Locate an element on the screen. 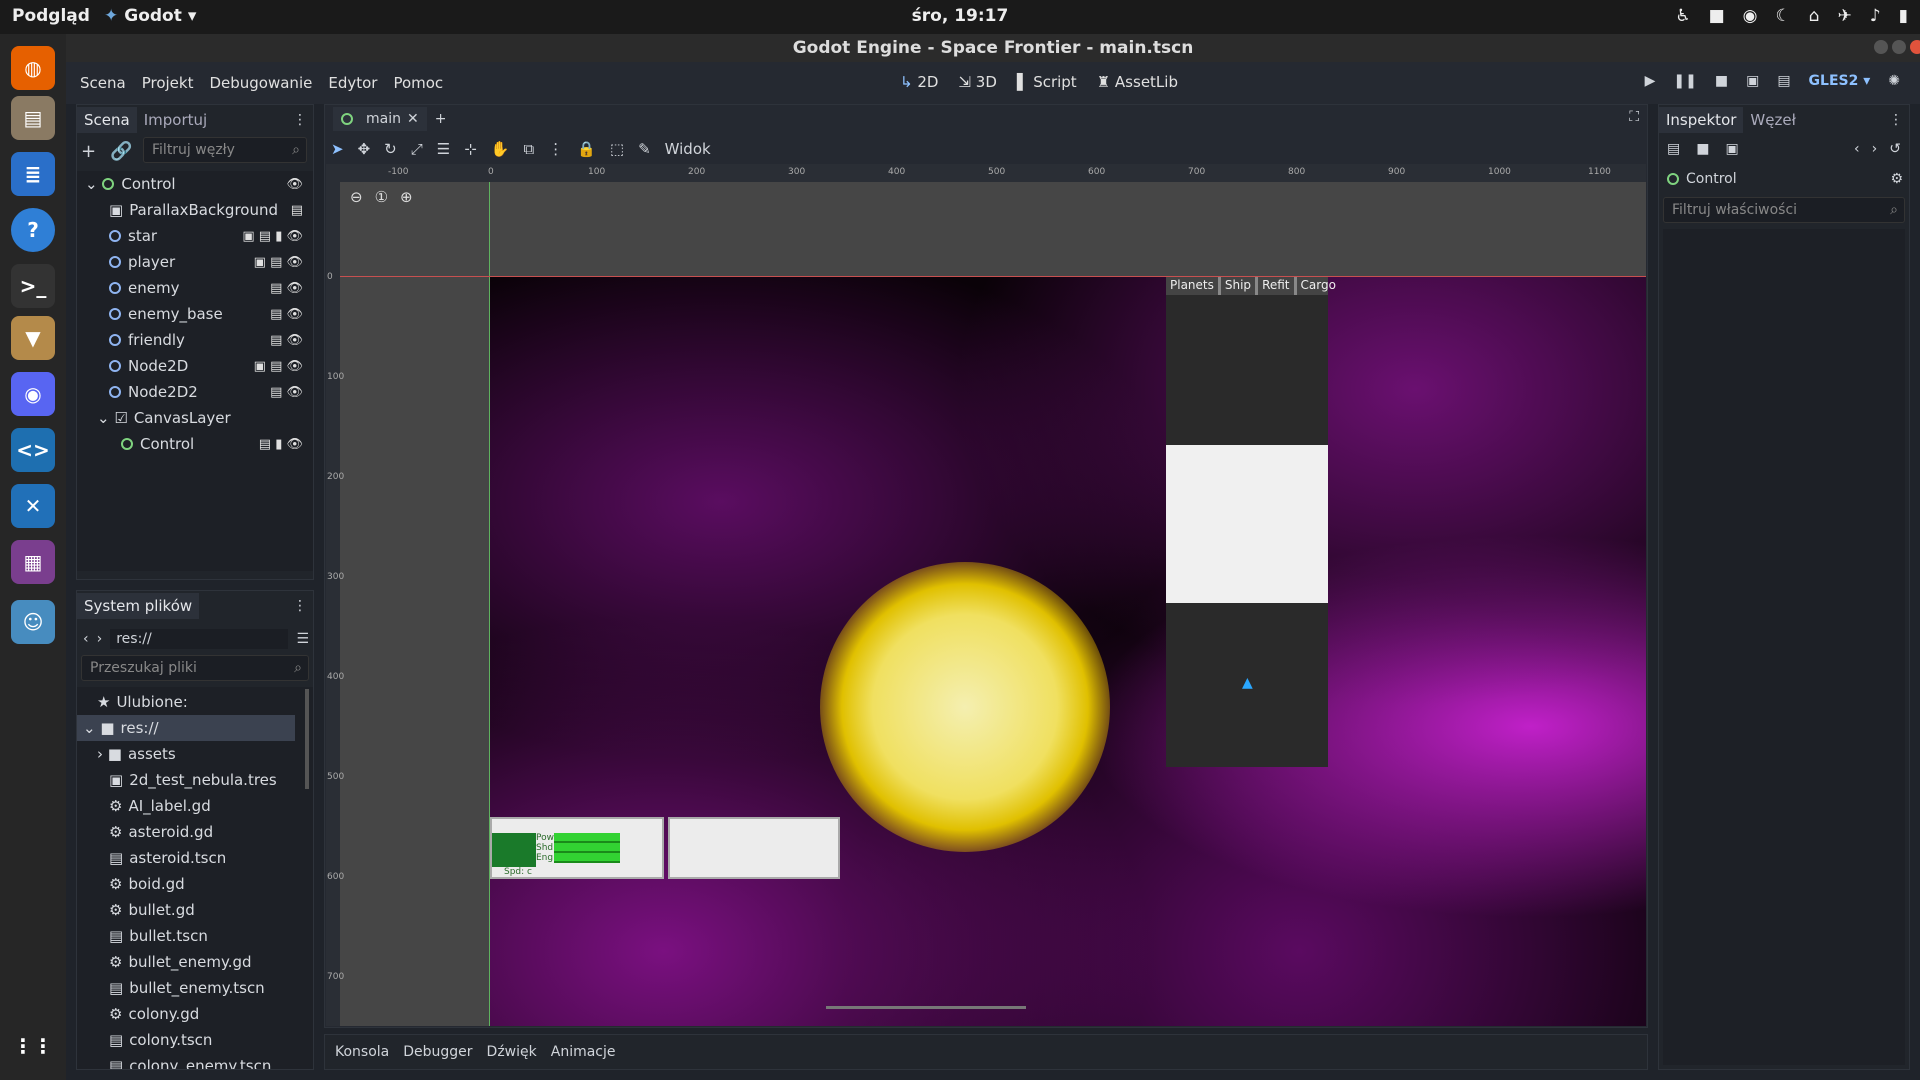 The image size is (1920, 1080). files-icon: ▤ is located at coordinates (33, 118).